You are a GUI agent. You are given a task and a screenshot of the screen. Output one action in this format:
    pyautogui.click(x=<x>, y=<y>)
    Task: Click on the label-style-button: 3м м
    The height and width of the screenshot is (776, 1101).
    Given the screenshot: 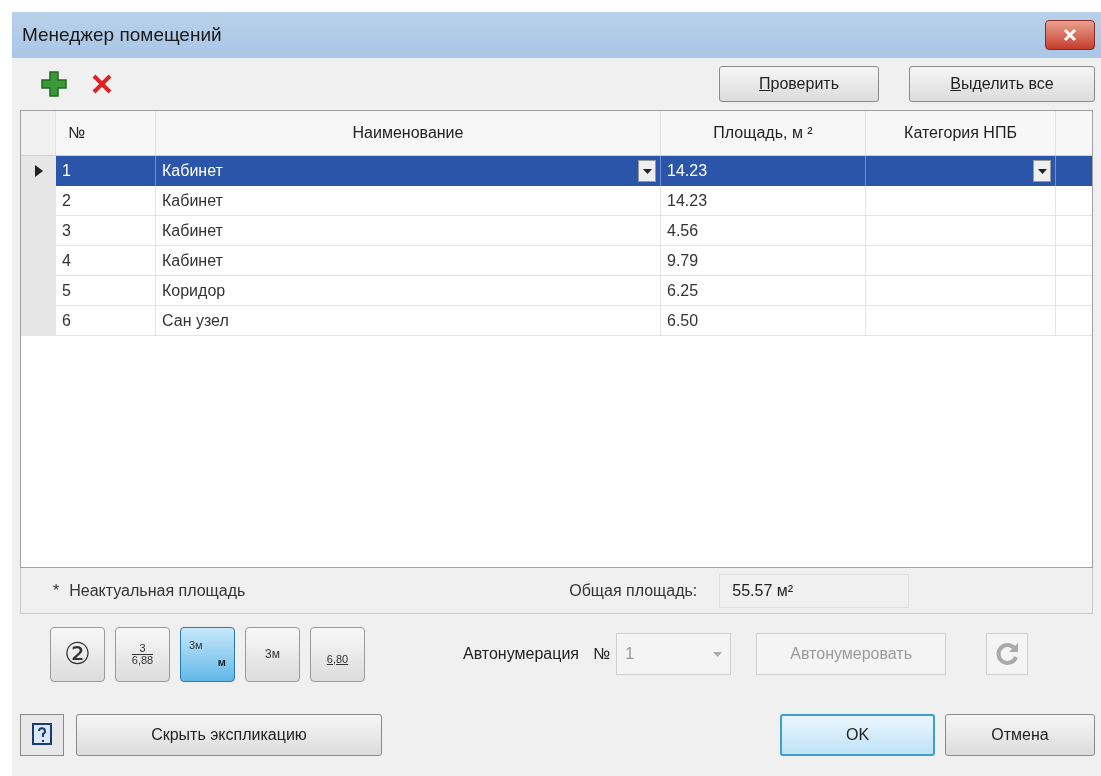 What is the action you would take?
    pyautogui.click(x=207, y=654)
    